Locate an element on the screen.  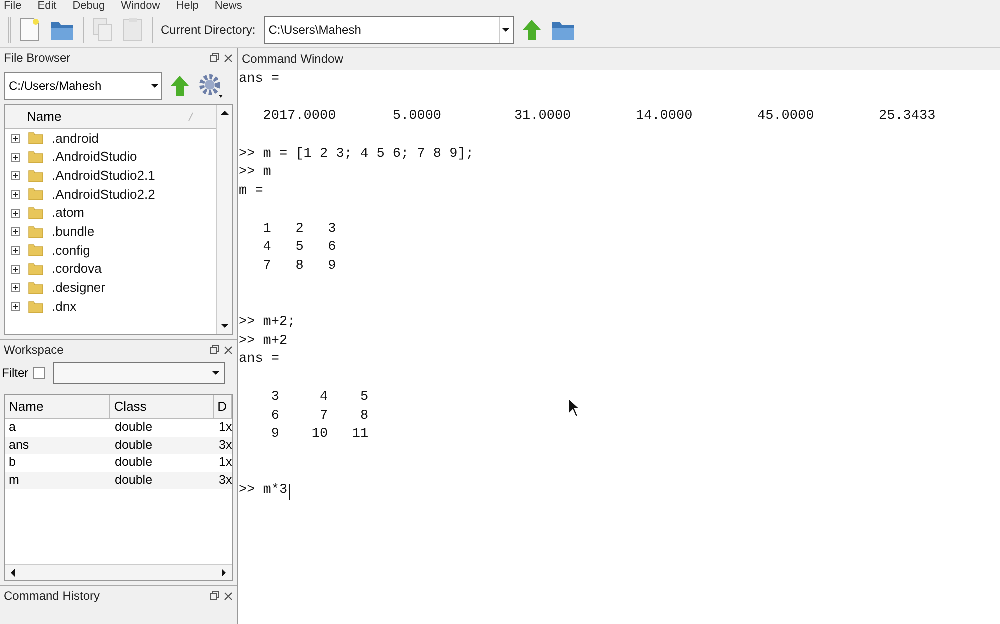
table-cell-text: b is located at coordinates (12, 463).